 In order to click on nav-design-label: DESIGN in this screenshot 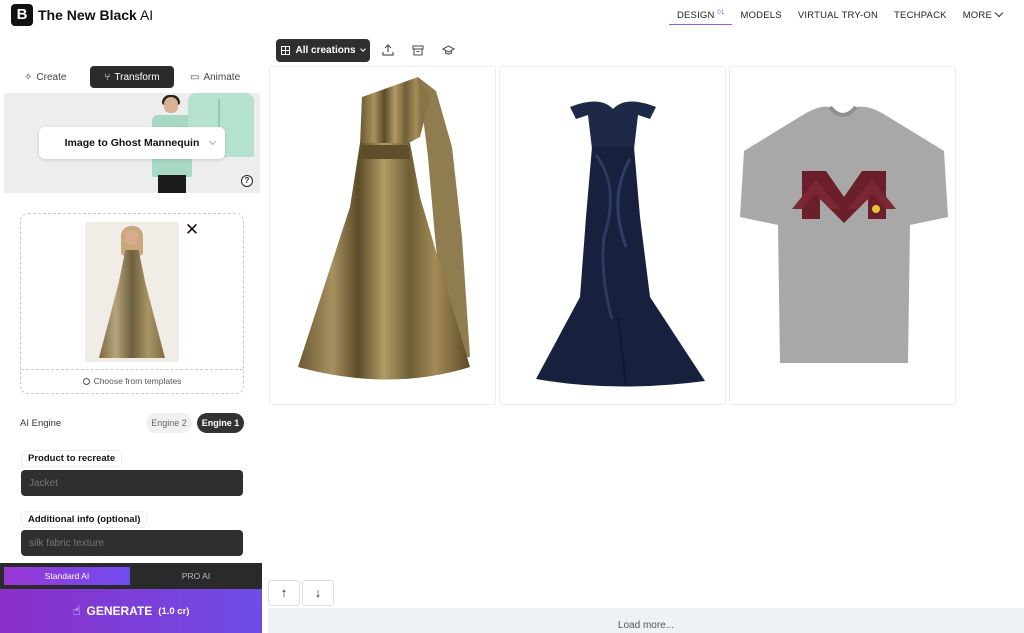, I will do `click(695, 16)`.